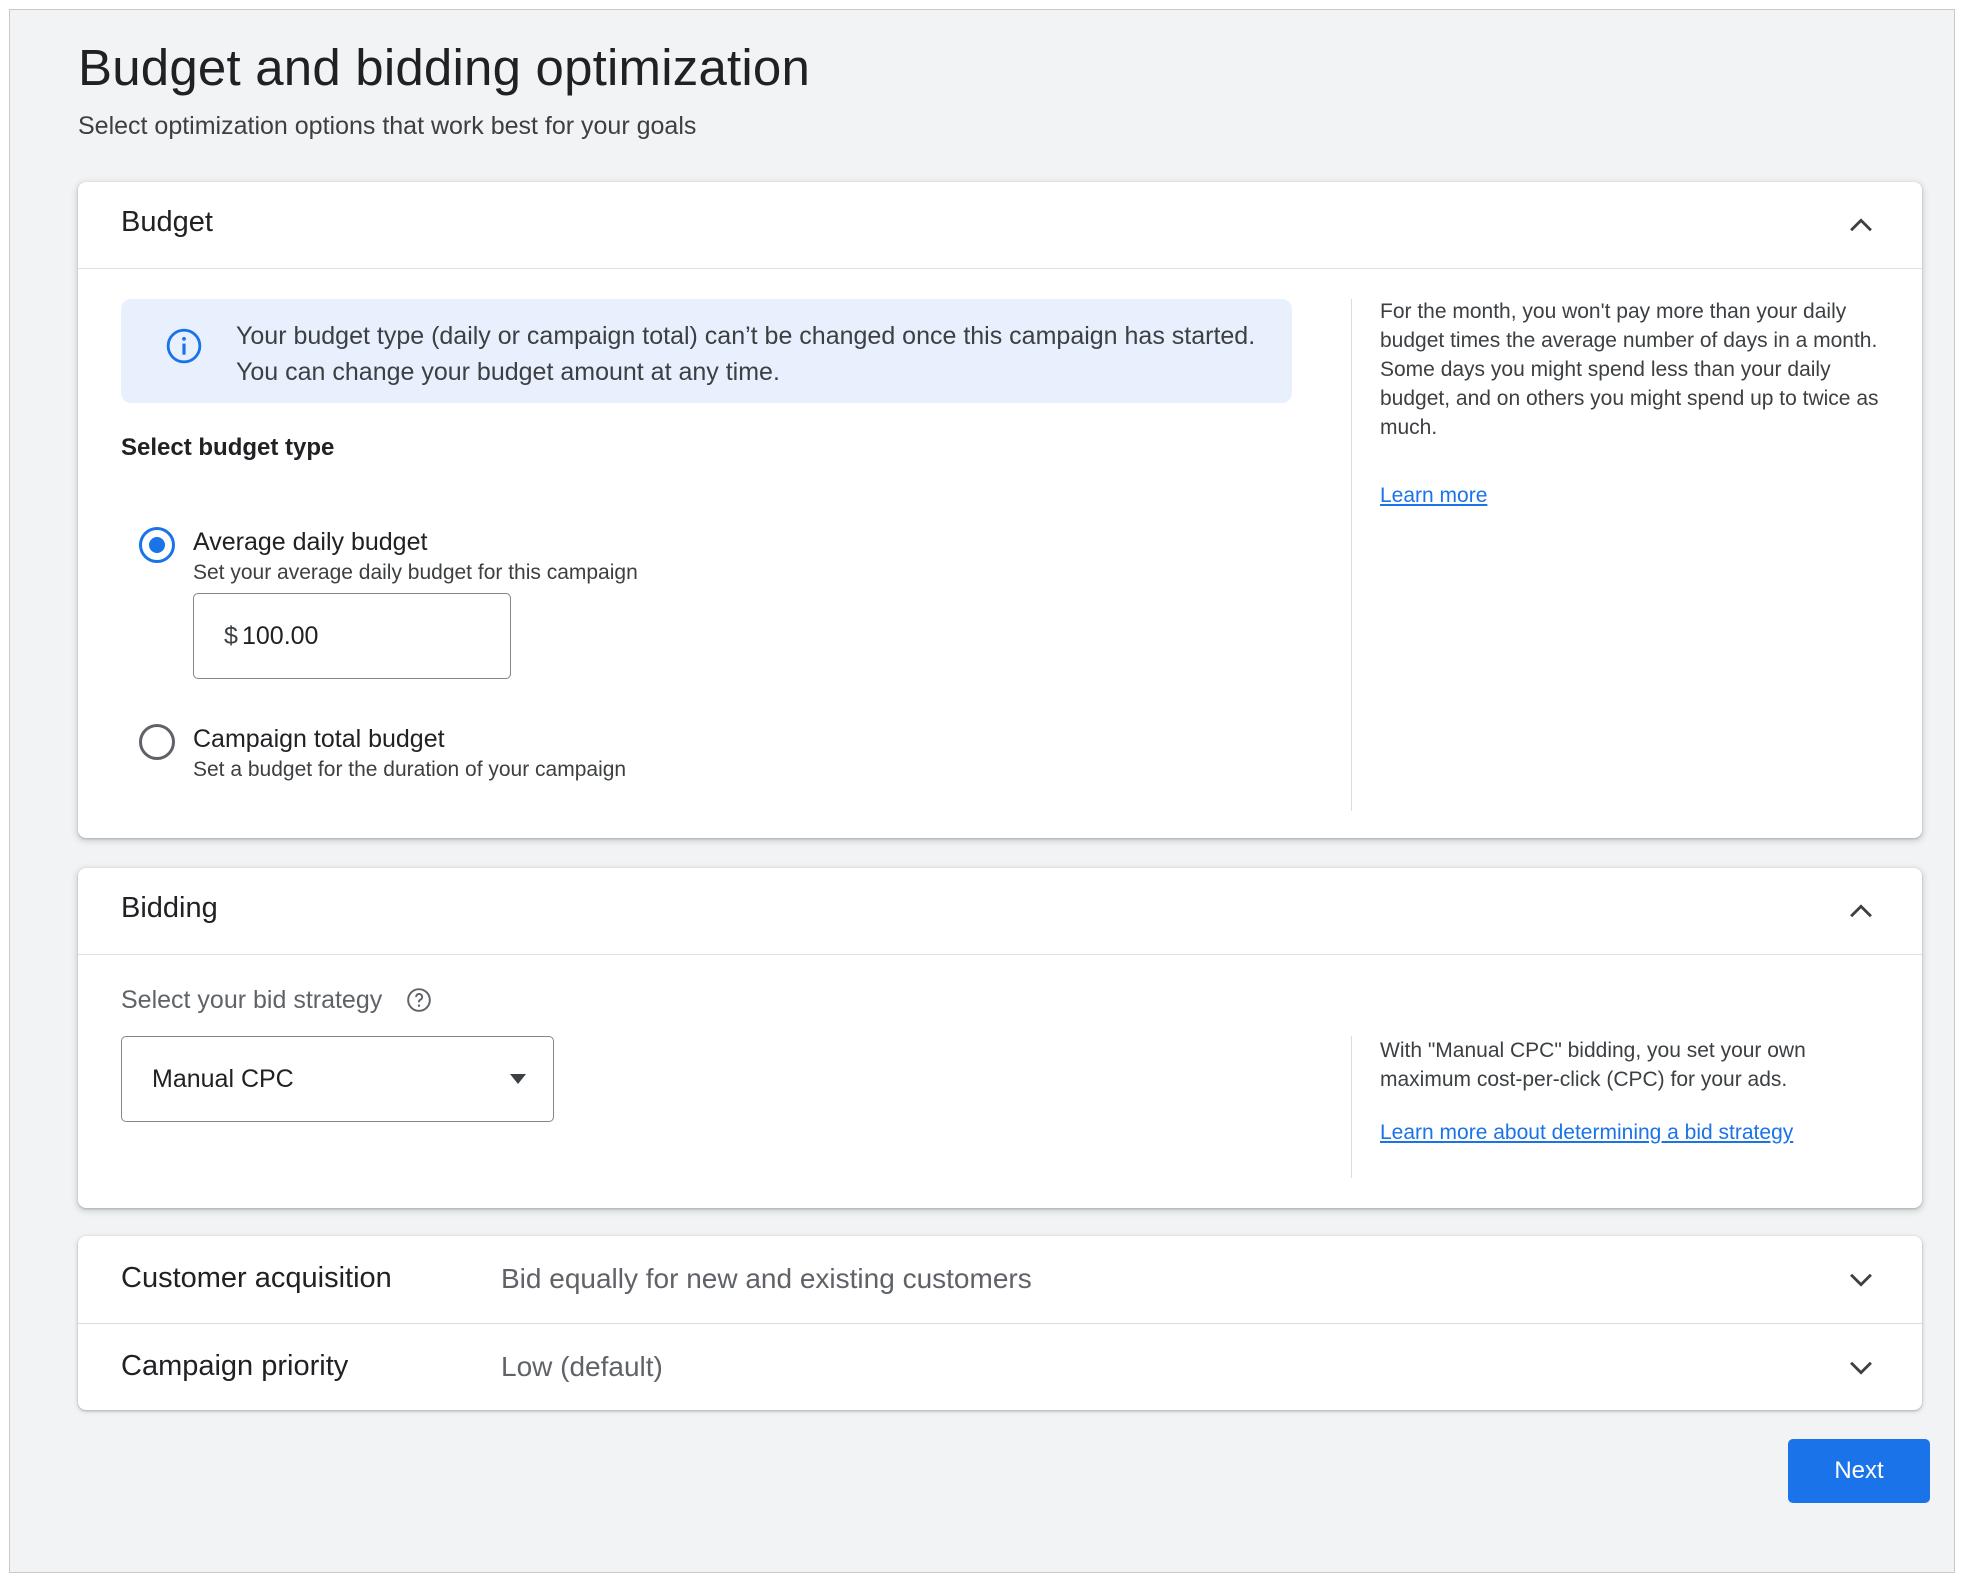 The width and height of the screenshot is (1964, 1582). I want to click on radio-average-daily-budget-label: Average daily budget, so click(310, 542).